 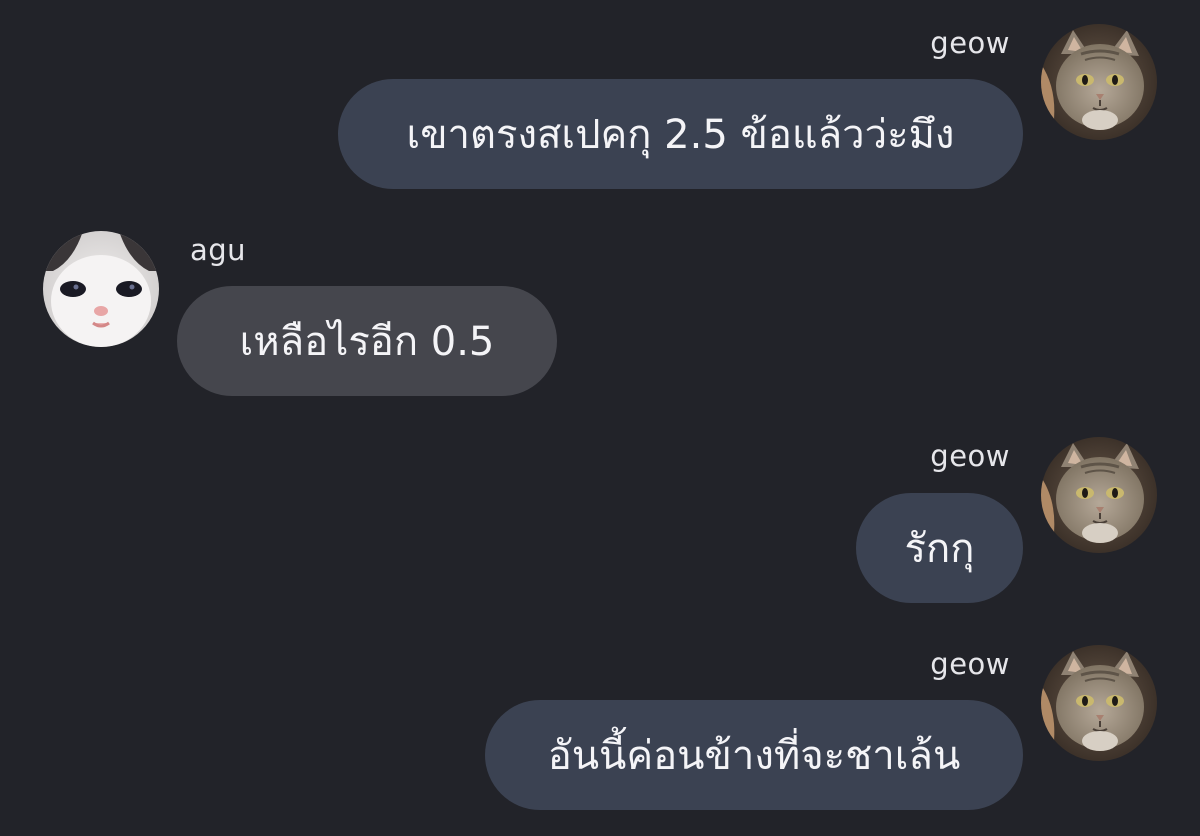 I want to click on message-bubble: รักกุ, so click(x=939, y=548).